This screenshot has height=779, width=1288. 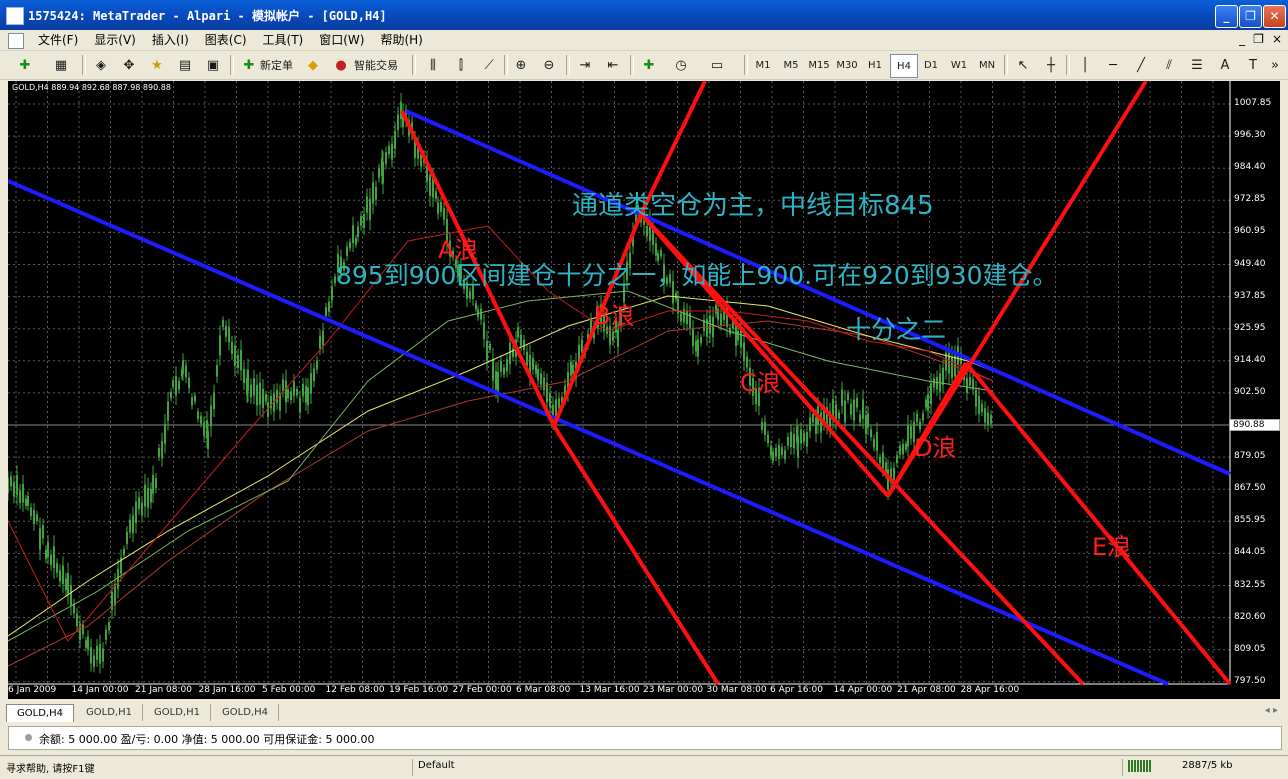 What do you see at coordinates (847, 65) in the screenshot?
I see `timeframe-m30: M30` at bounding box center [847, 65].